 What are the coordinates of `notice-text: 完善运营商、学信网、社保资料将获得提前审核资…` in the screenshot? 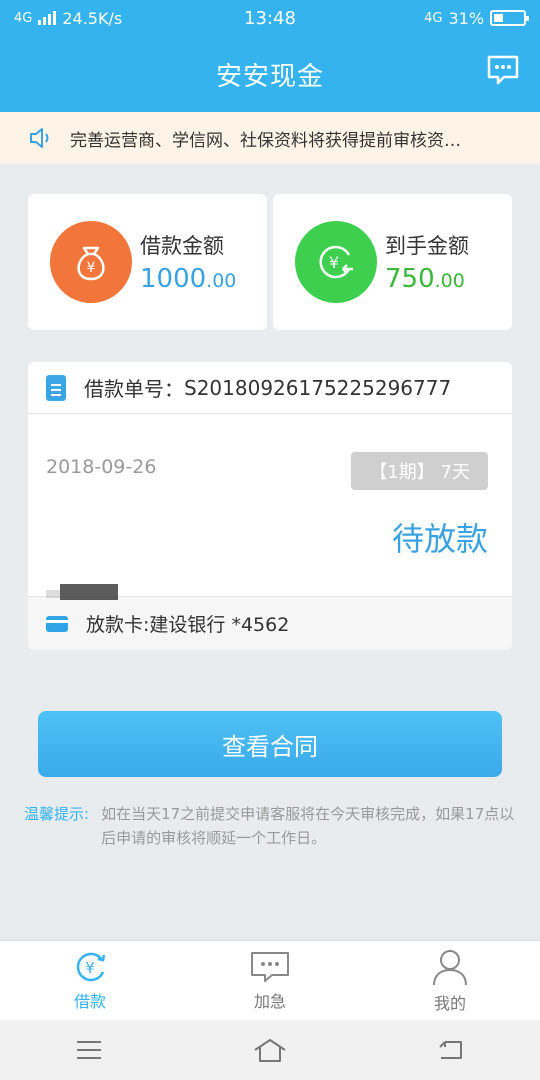 It's located at (265, 140).